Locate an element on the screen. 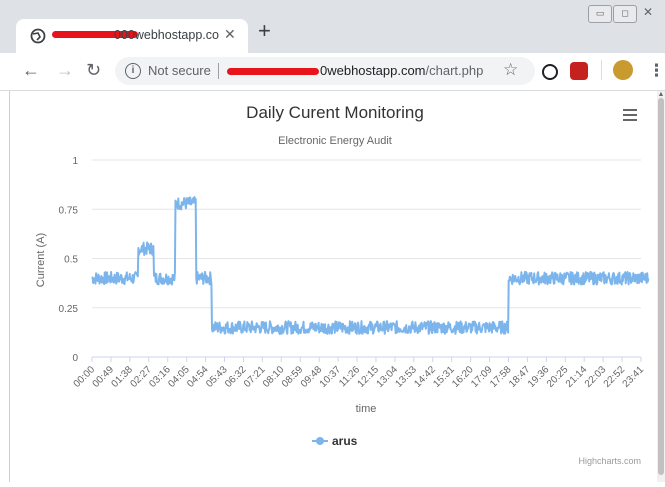 The height and width of the screenshot is (487, 665). redaction-mark is located at coordinates (273, 71).